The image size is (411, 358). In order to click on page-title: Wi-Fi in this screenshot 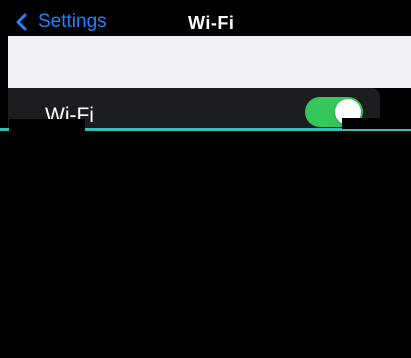, I will do `click(211, 23)`.